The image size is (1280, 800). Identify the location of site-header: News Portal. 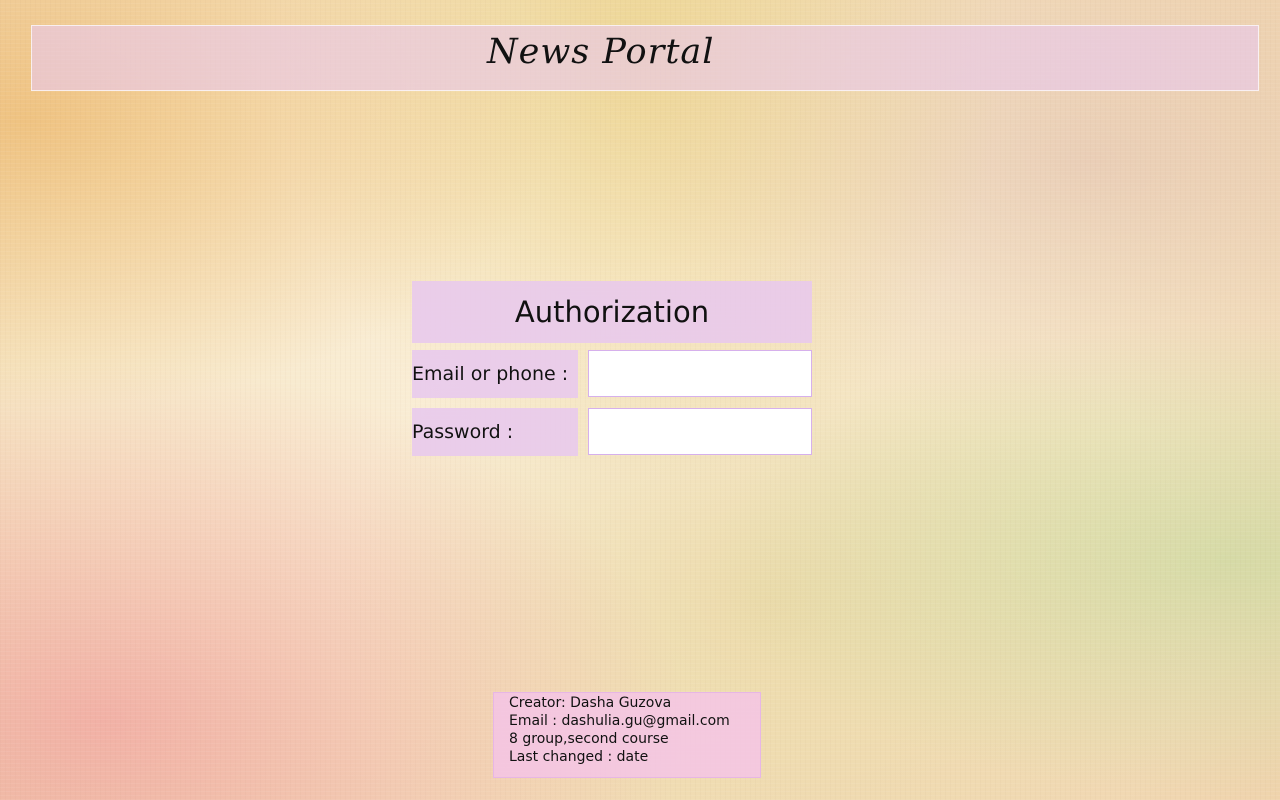
(645, 58).